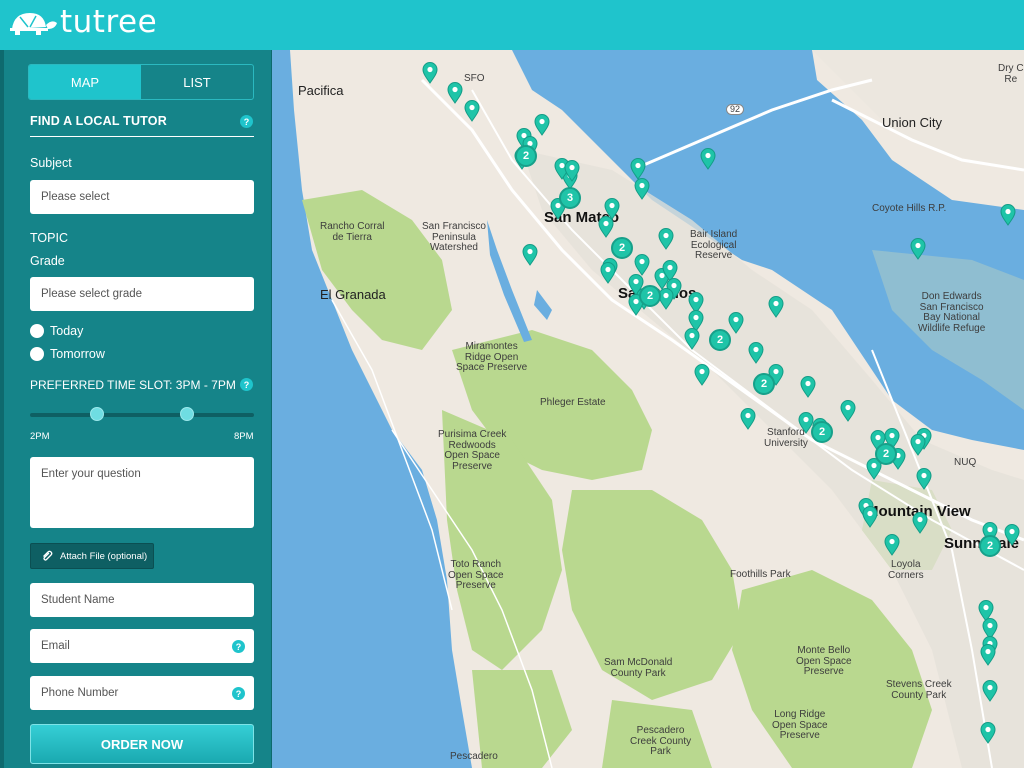  I want to click on attach-file-button: Attach File (optional), so click(92, 556).